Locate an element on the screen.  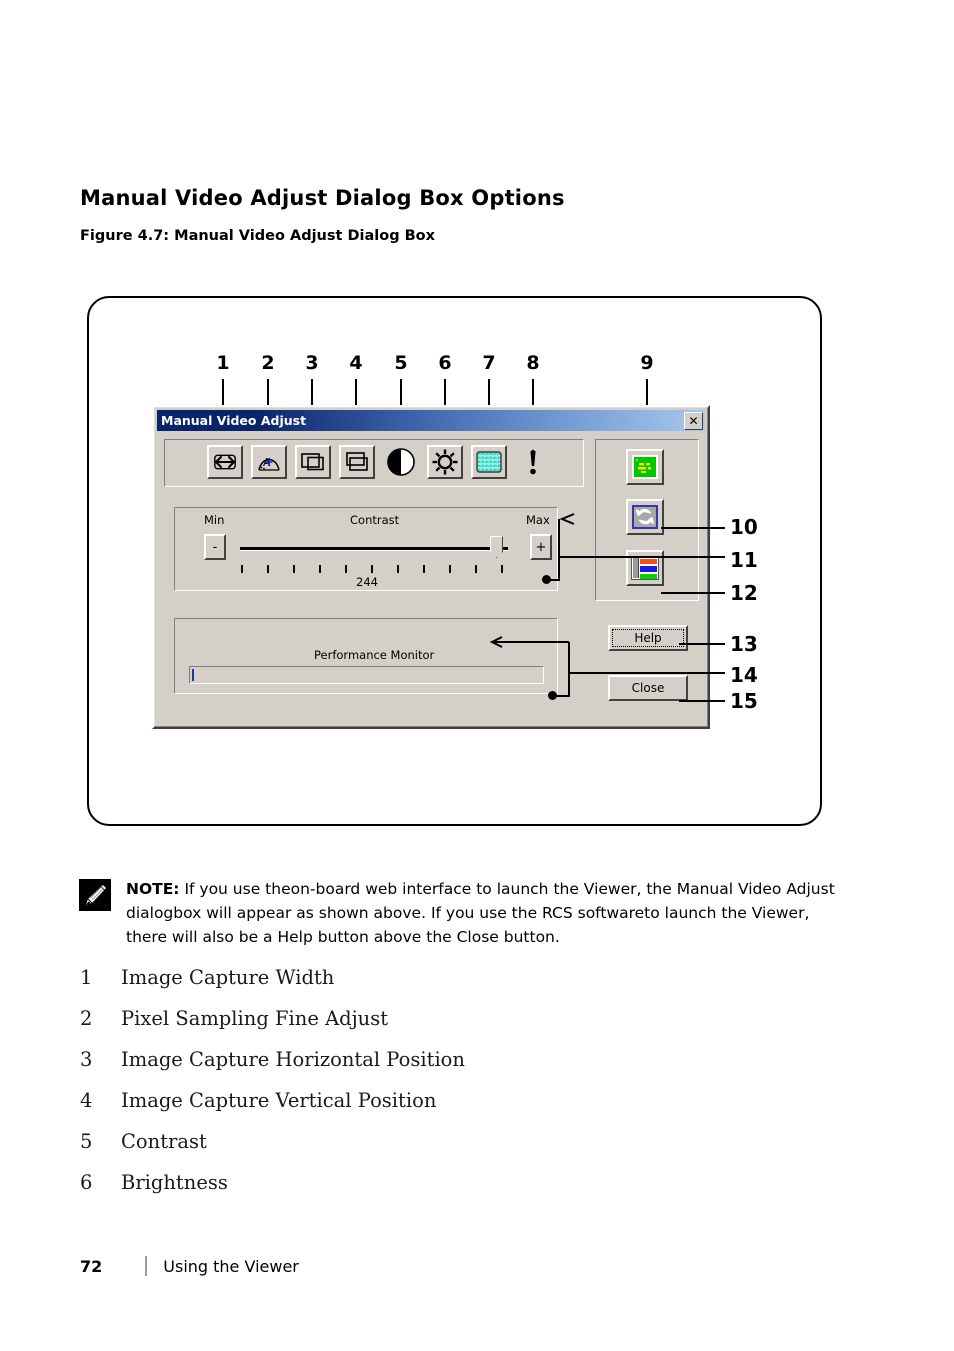
brightness-icon is located at coordinates (445, 462).